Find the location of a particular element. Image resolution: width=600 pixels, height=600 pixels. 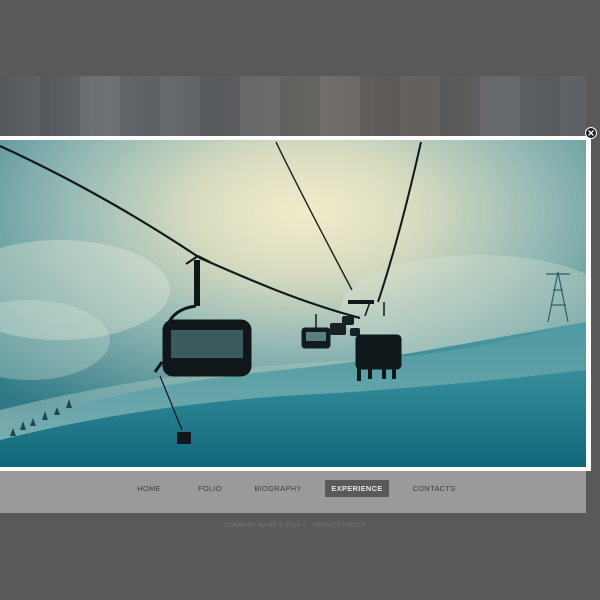

close-icon is located at coordinates (591, 133).